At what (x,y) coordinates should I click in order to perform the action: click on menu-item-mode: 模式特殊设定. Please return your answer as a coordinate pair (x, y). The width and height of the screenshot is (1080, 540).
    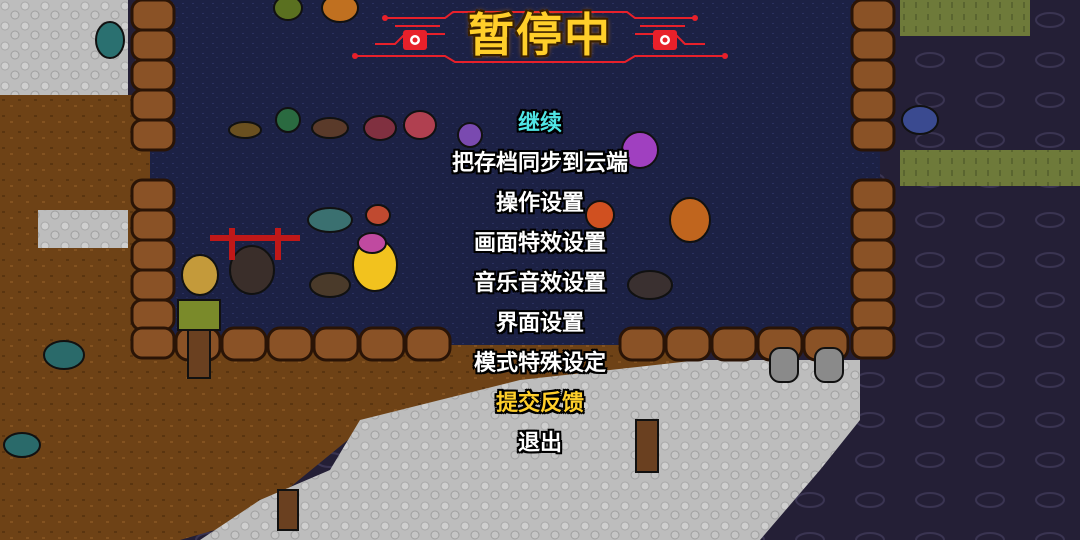
    Looking at the image, I should click on (540, 364).